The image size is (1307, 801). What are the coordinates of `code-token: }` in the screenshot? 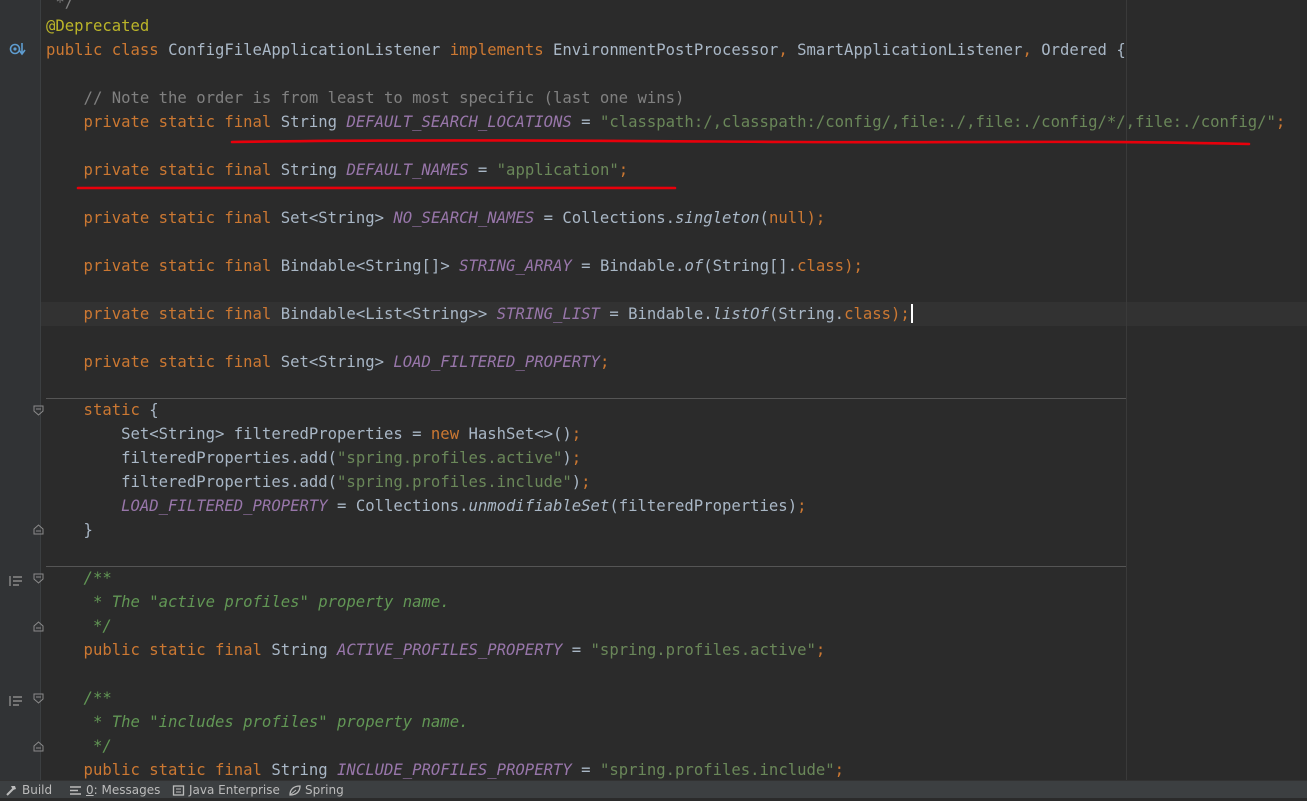 It's located at (69, 530).